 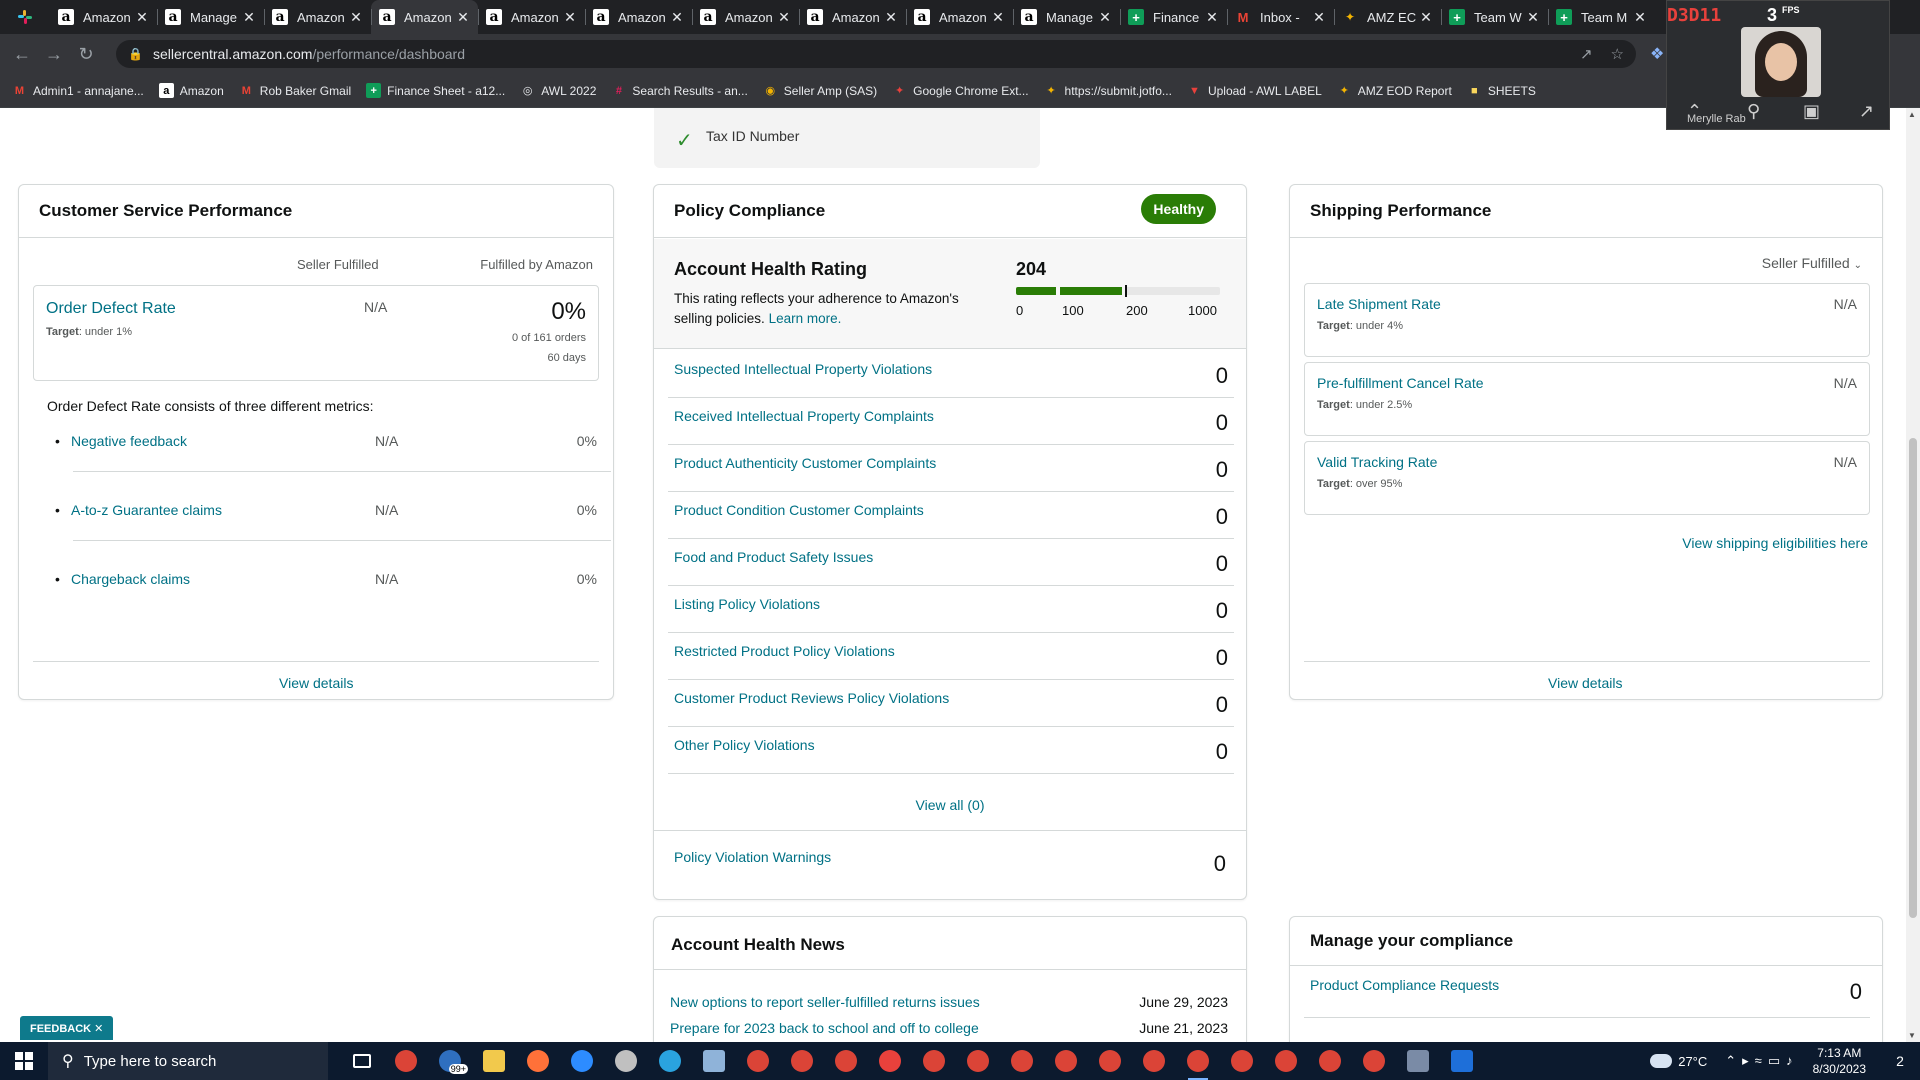 What do you see at coordinates (54, 54) in the screenshot?
I see `forward-icon: →` at bounding box center [54, 54].